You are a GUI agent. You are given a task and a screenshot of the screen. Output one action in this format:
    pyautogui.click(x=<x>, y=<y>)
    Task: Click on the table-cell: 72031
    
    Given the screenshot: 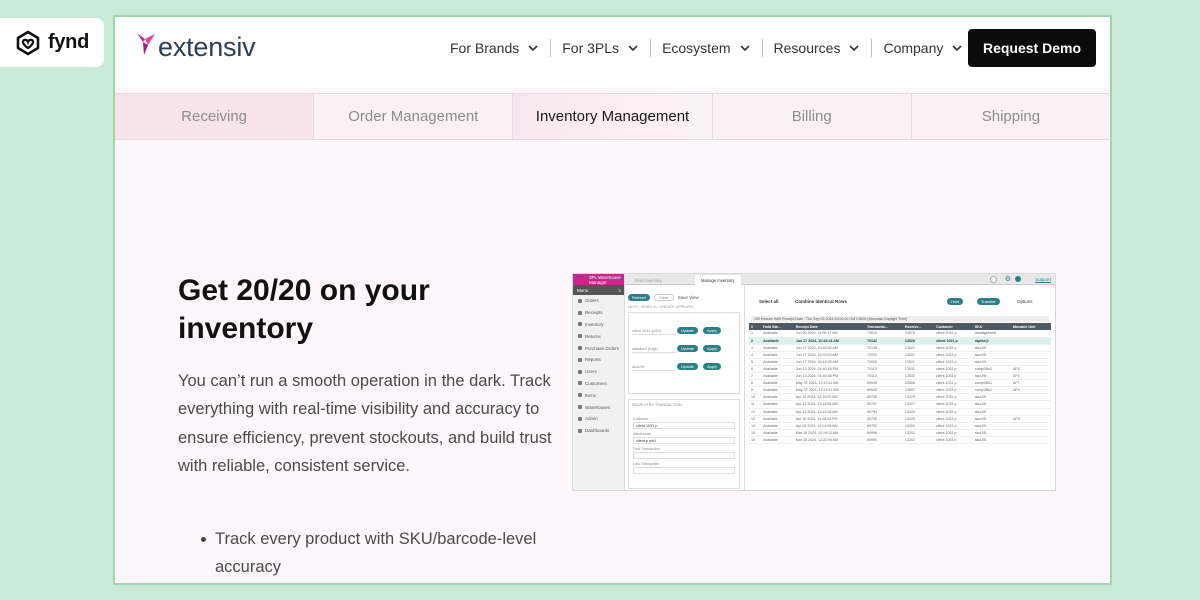 What is the action you would take?
    pyautogui.click(x=884, y=355)
    